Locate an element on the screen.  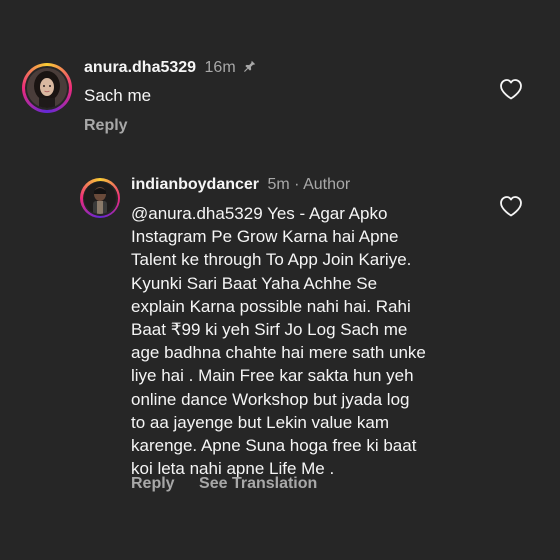
comment-actions: Reply is located at coordinates (106, 126).